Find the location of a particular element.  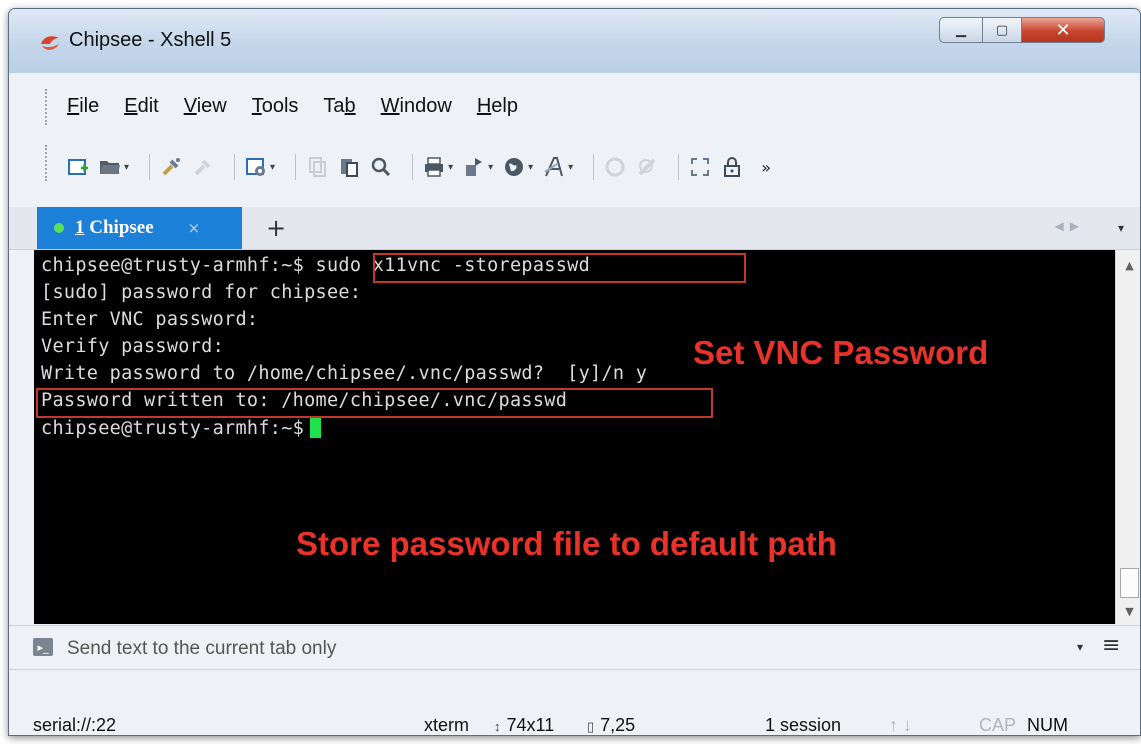

xftp-icon is located at coordinates (647, 167).